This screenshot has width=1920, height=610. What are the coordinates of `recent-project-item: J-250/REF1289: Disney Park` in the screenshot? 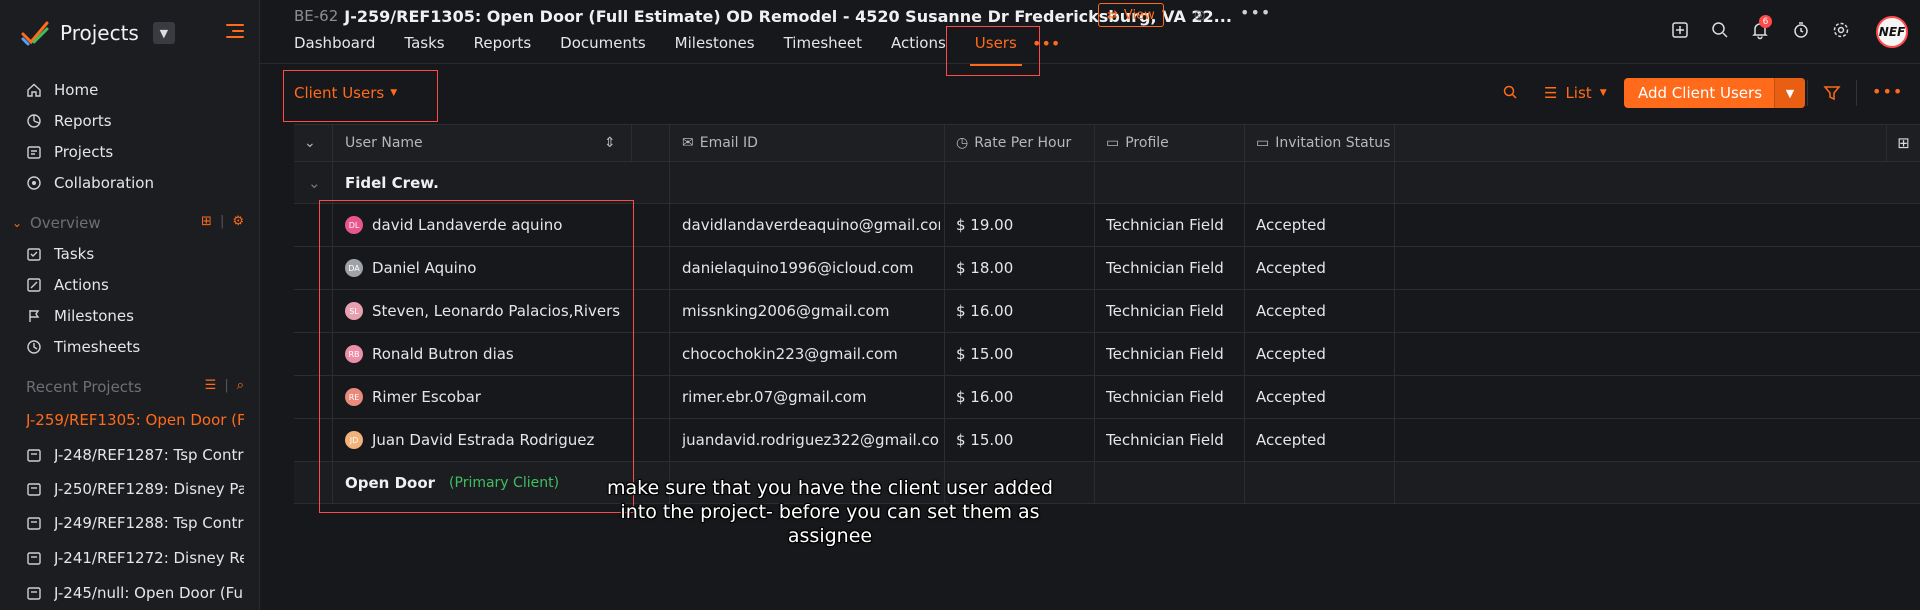 It's located at (135, 489).